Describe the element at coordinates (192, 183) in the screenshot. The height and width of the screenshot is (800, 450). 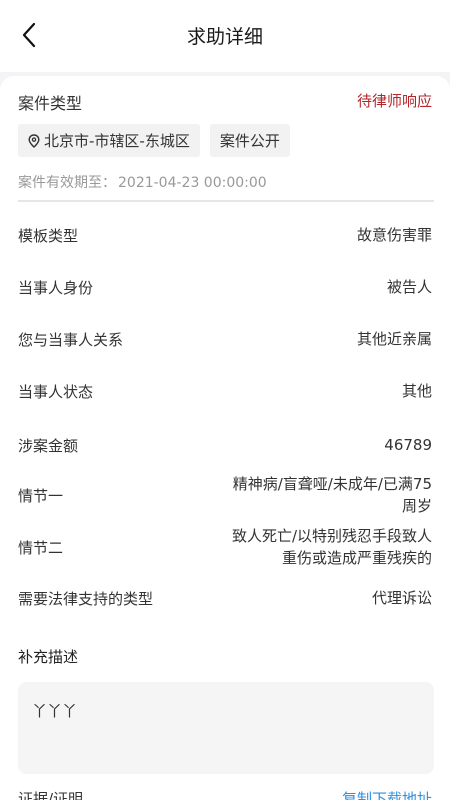
I see `validity-date: 2021-04-23 00:00:00` at that location.